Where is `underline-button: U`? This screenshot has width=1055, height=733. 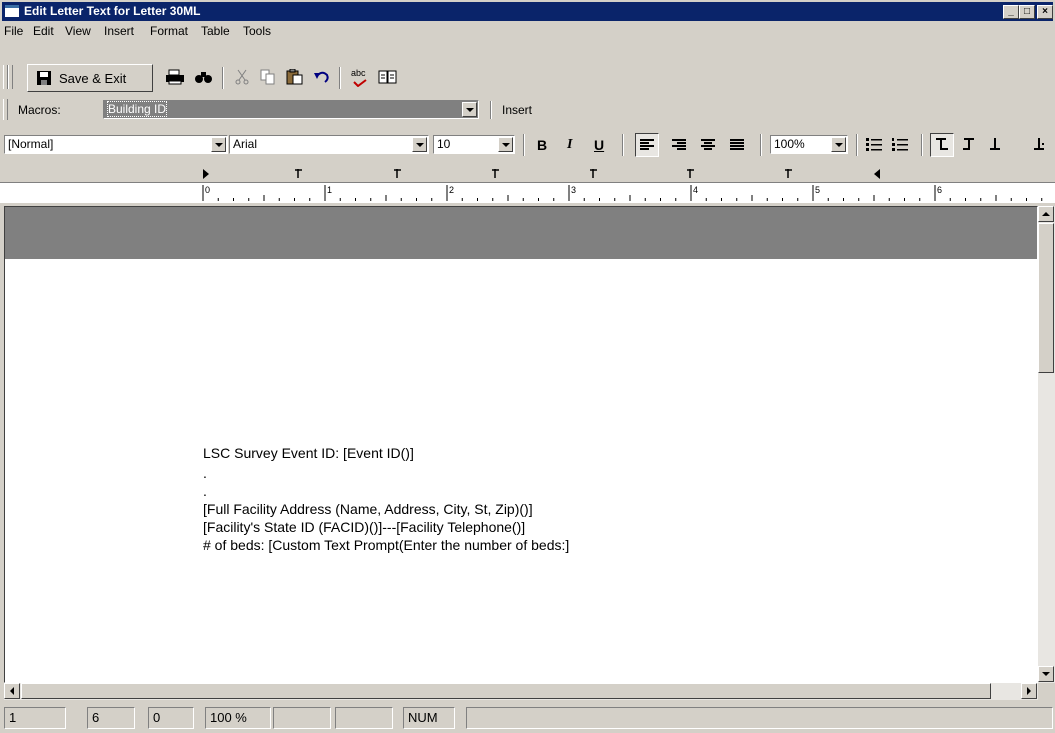 underline-button: U is located at coordinates (599, 145).